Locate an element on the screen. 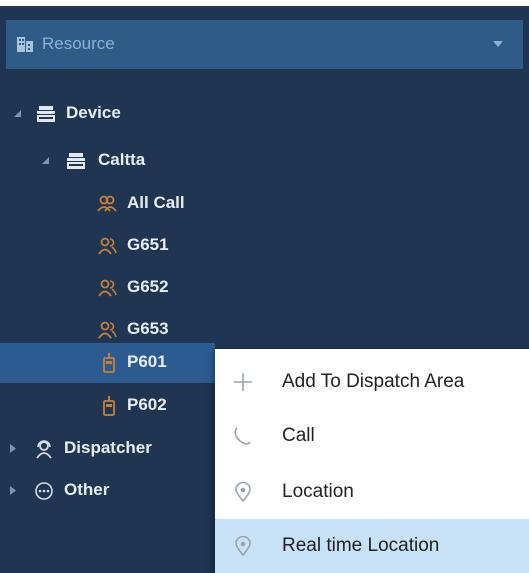 The image size is (529, 573). tree-label-all-call: All Call is located at coordinates (156, 202).